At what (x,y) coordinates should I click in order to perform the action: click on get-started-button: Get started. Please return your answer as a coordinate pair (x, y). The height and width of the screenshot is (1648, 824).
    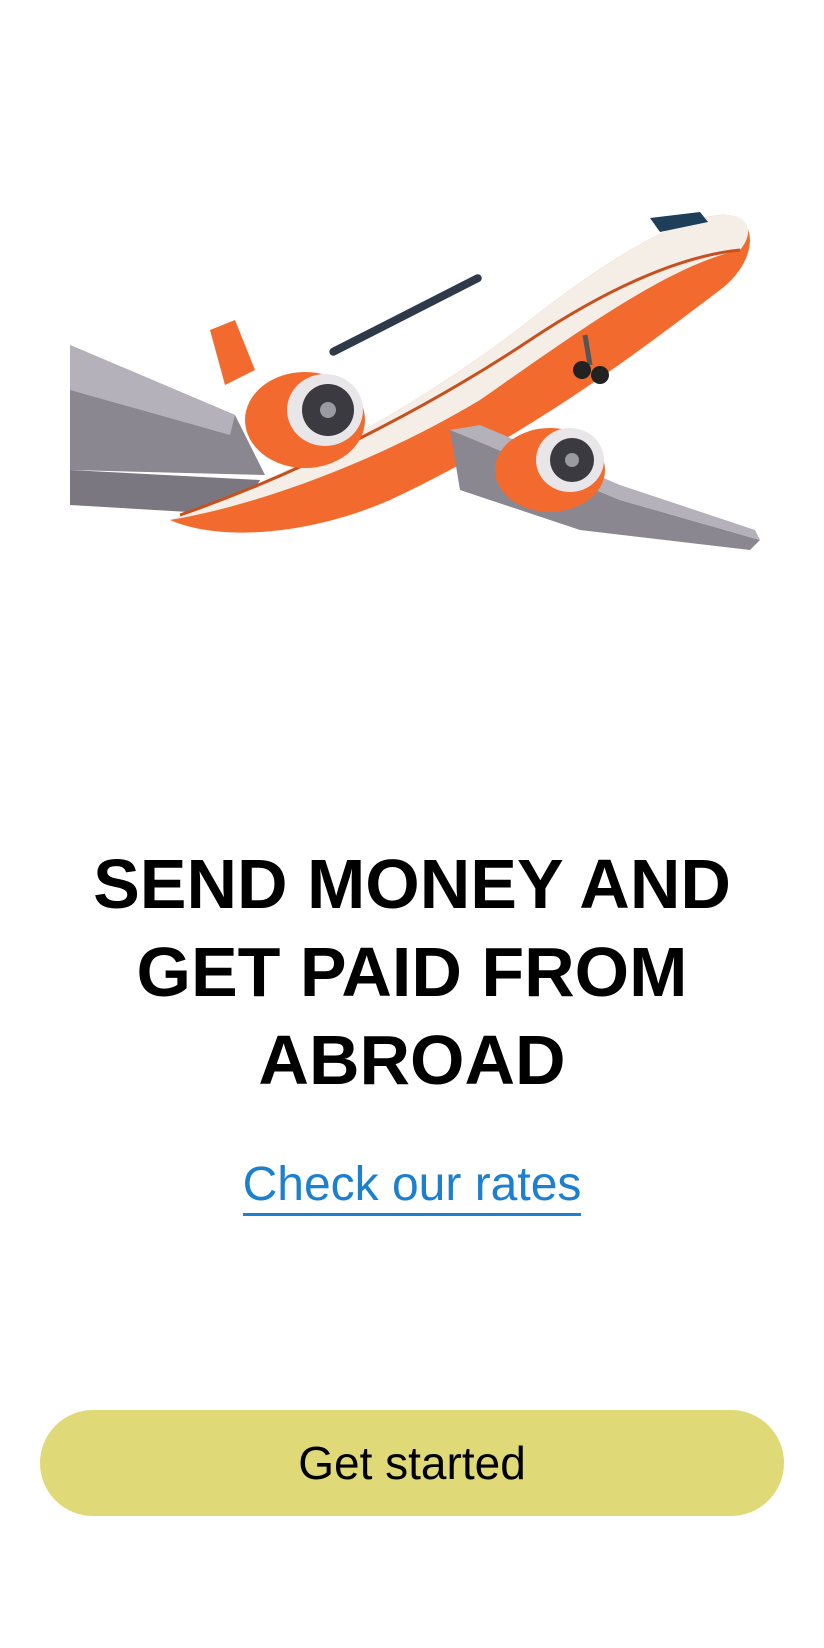
    Looking at the image, I should click on (412, 1463).